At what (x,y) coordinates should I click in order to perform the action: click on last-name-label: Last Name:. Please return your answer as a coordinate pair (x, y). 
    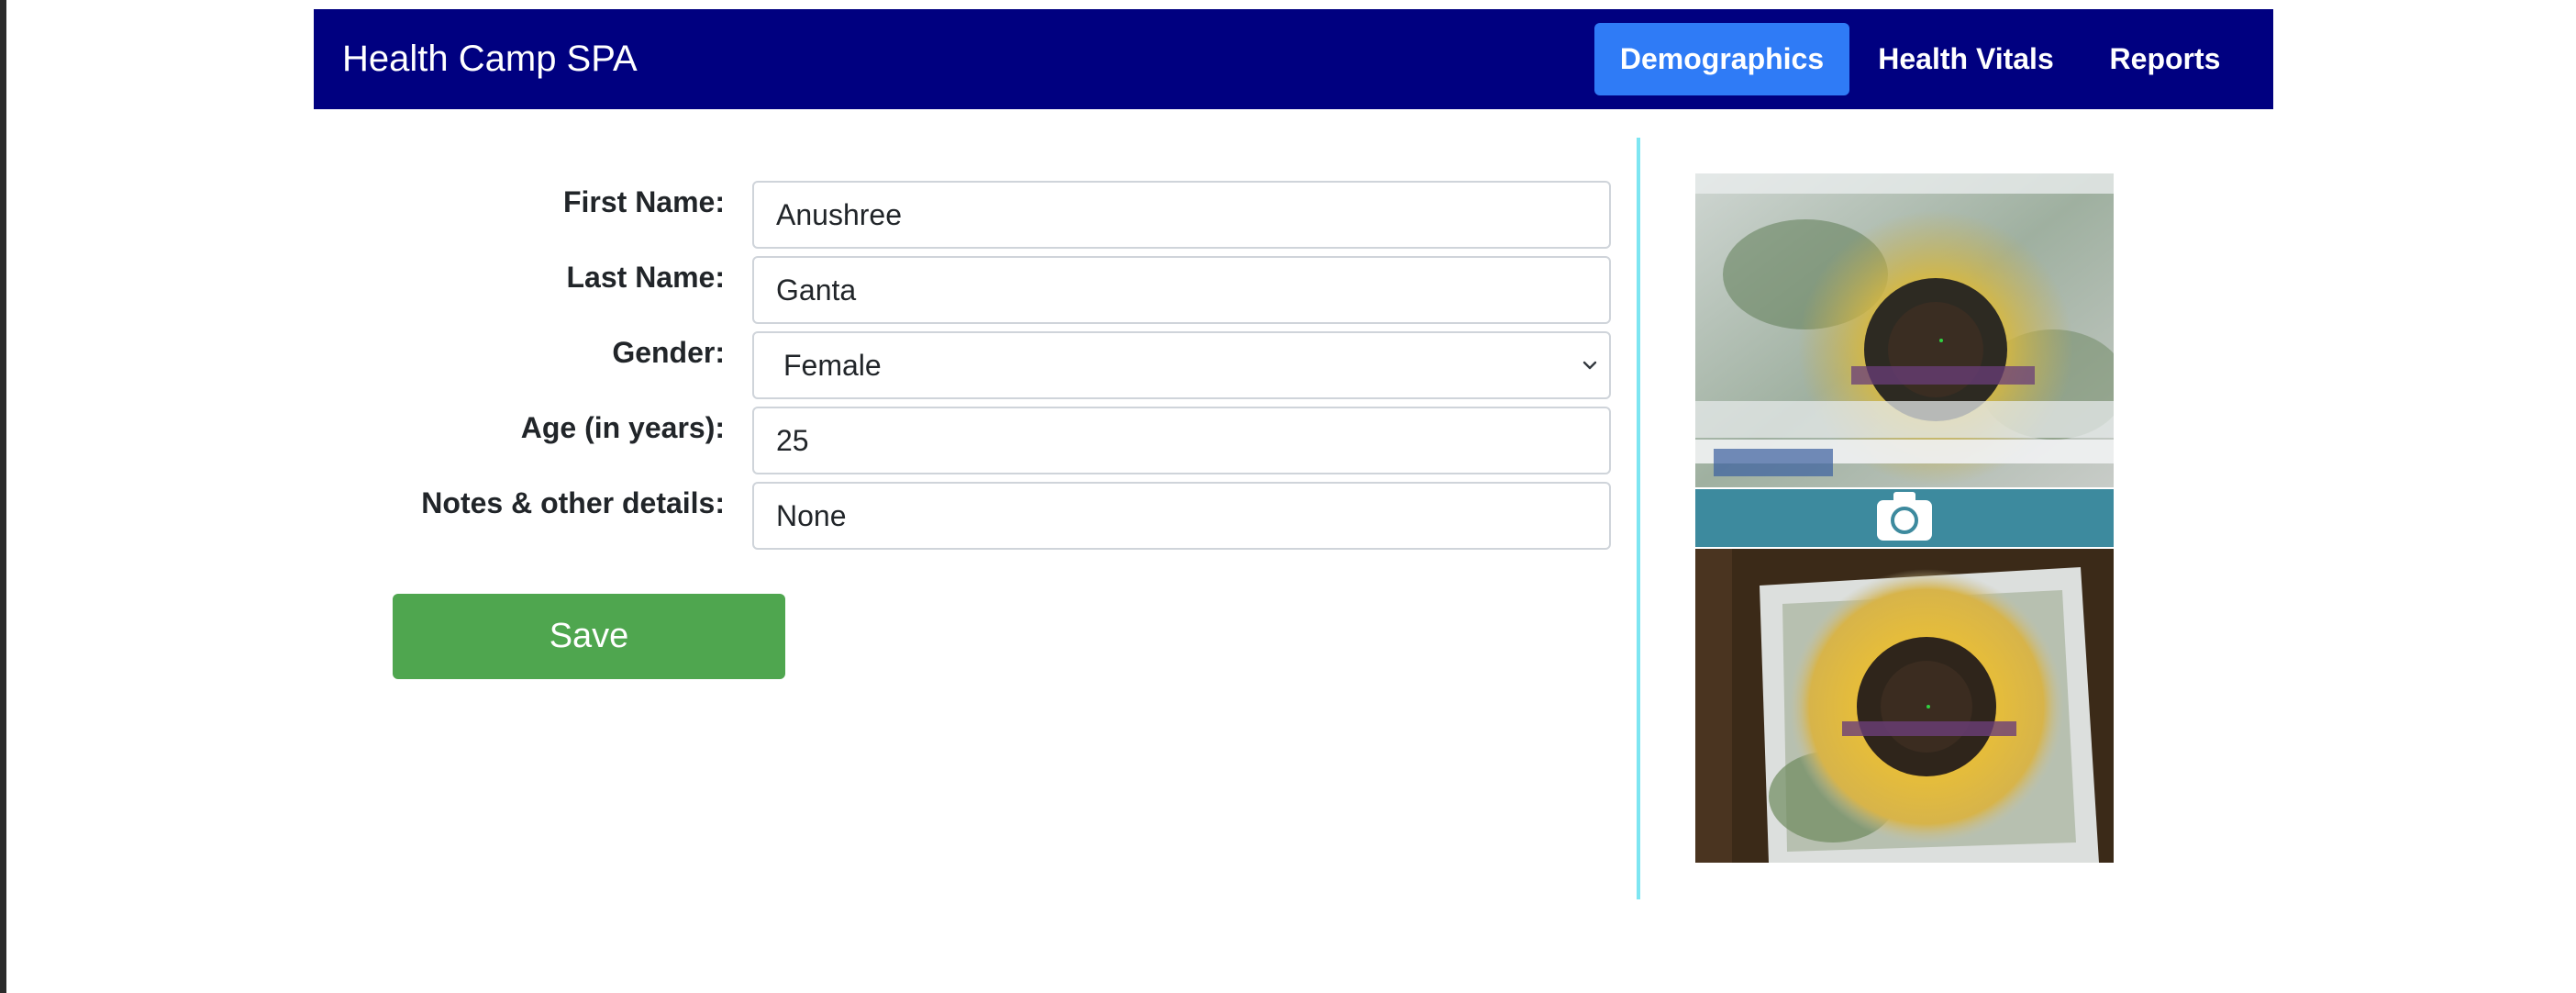
    Looking at the image, I should click on (646, 277).